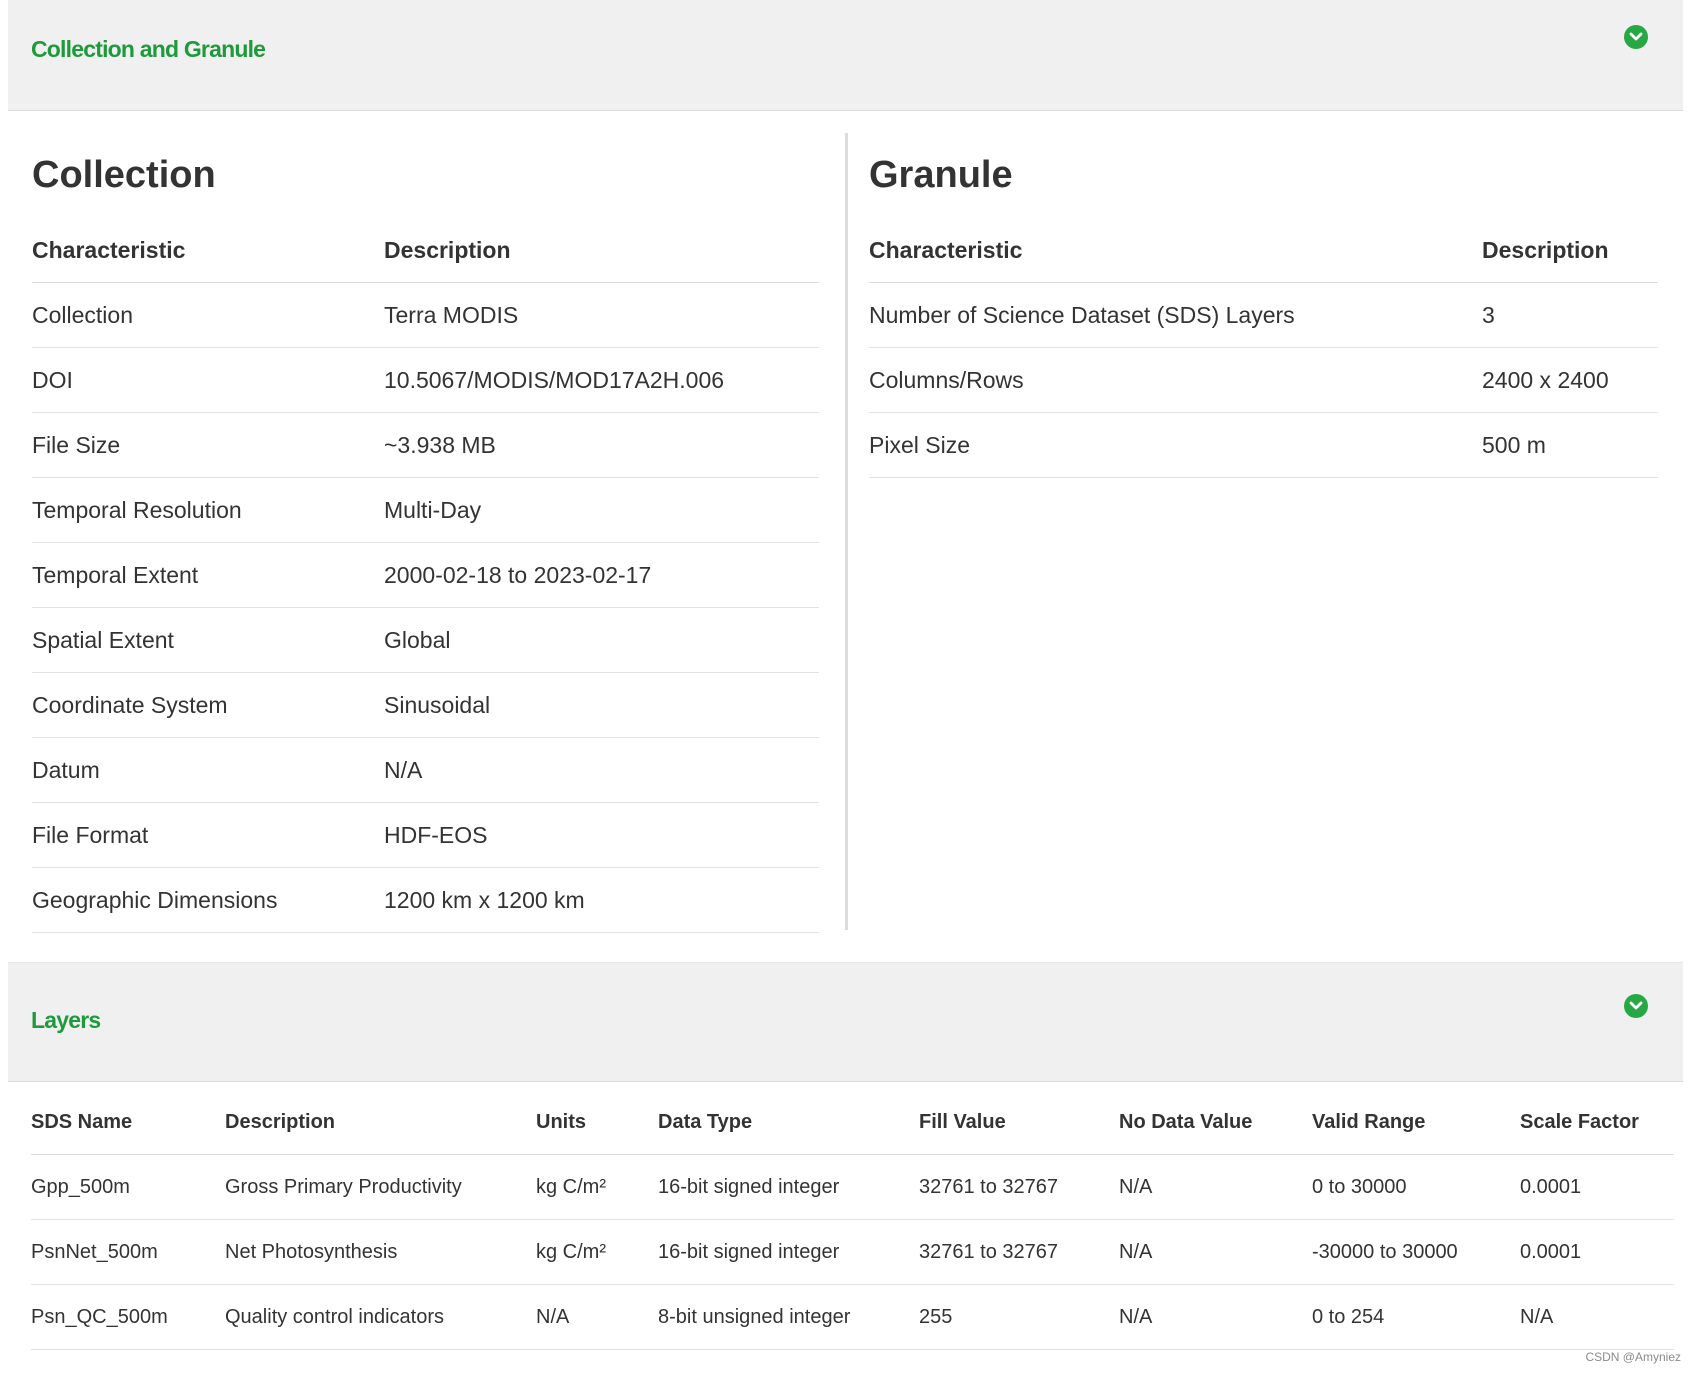 This screenshot has height=1374, width=1691. What do you see at coordinates (1570, 315) in the screenshot?
I see `description-cell: 3` at bounding box center [1570, 315].